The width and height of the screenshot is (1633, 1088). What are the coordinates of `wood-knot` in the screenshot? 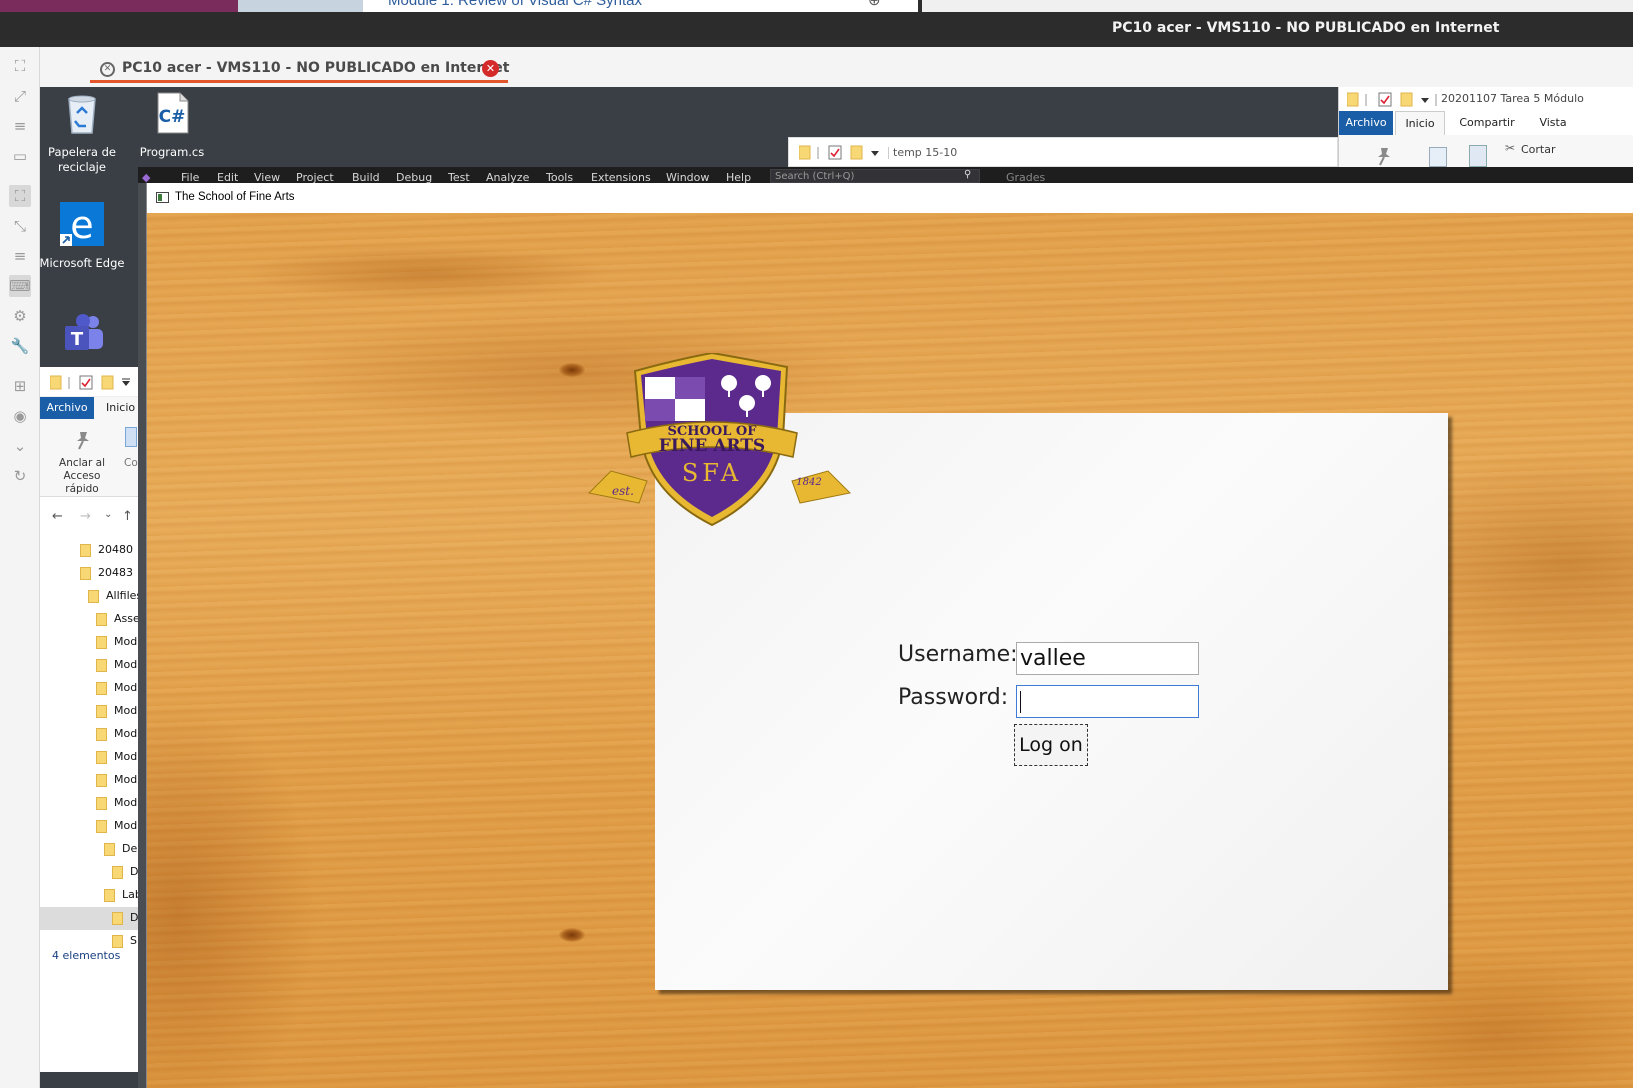 It's located at (572, 935).